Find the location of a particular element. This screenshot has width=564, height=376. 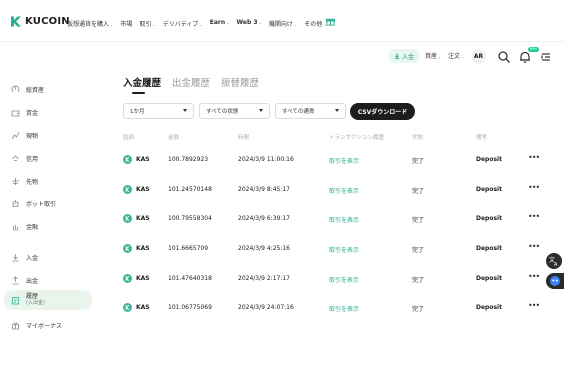

kucoin-logo-icon is located at coordinates (16, 21).